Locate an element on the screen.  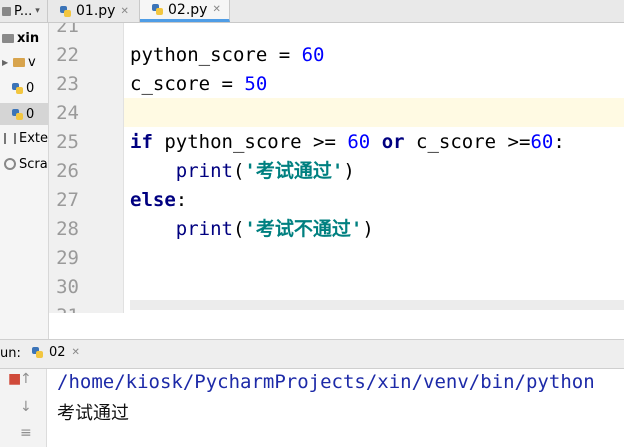
code-line-26: print('考试通过') is located at coordinates (242, 171).